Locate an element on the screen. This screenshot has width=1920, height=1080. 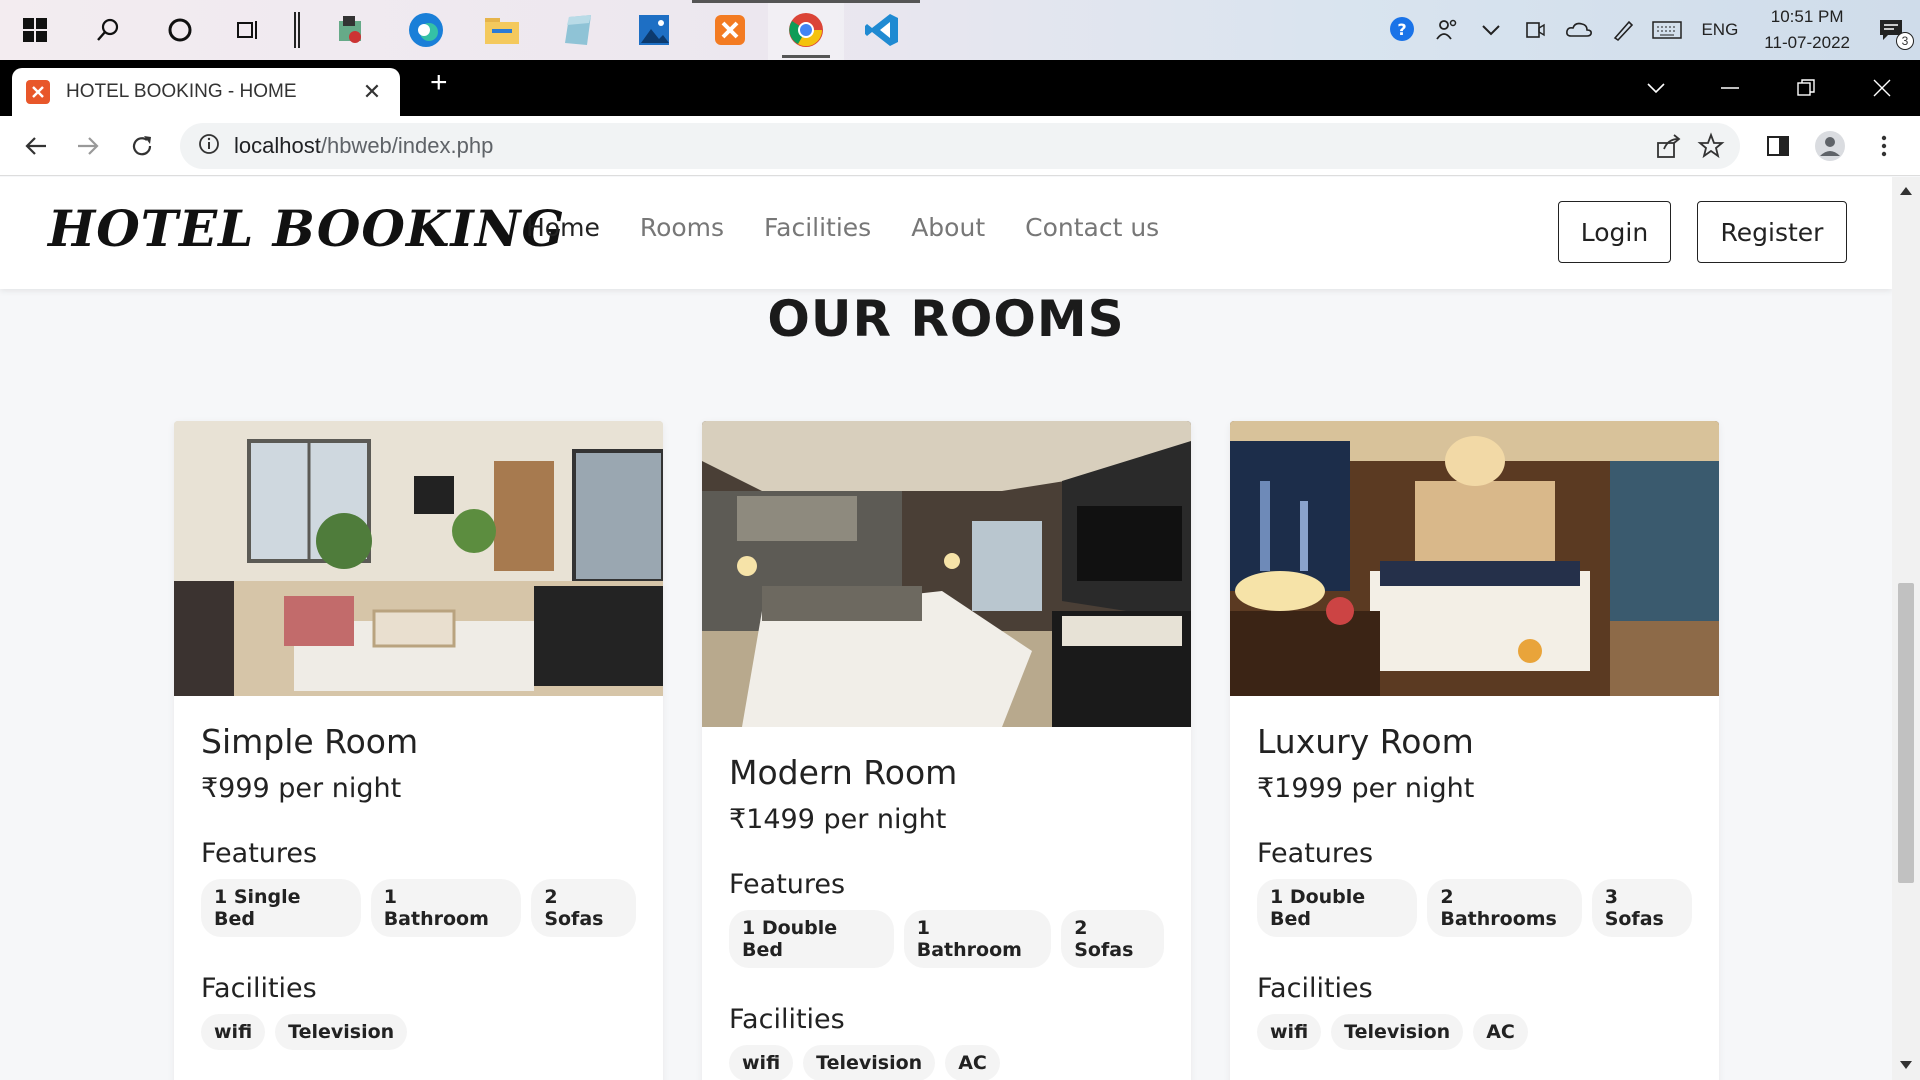
features-list: 1 Double Bed 1 Bathroom 2 Sofas is located at coordinates (946, 939).